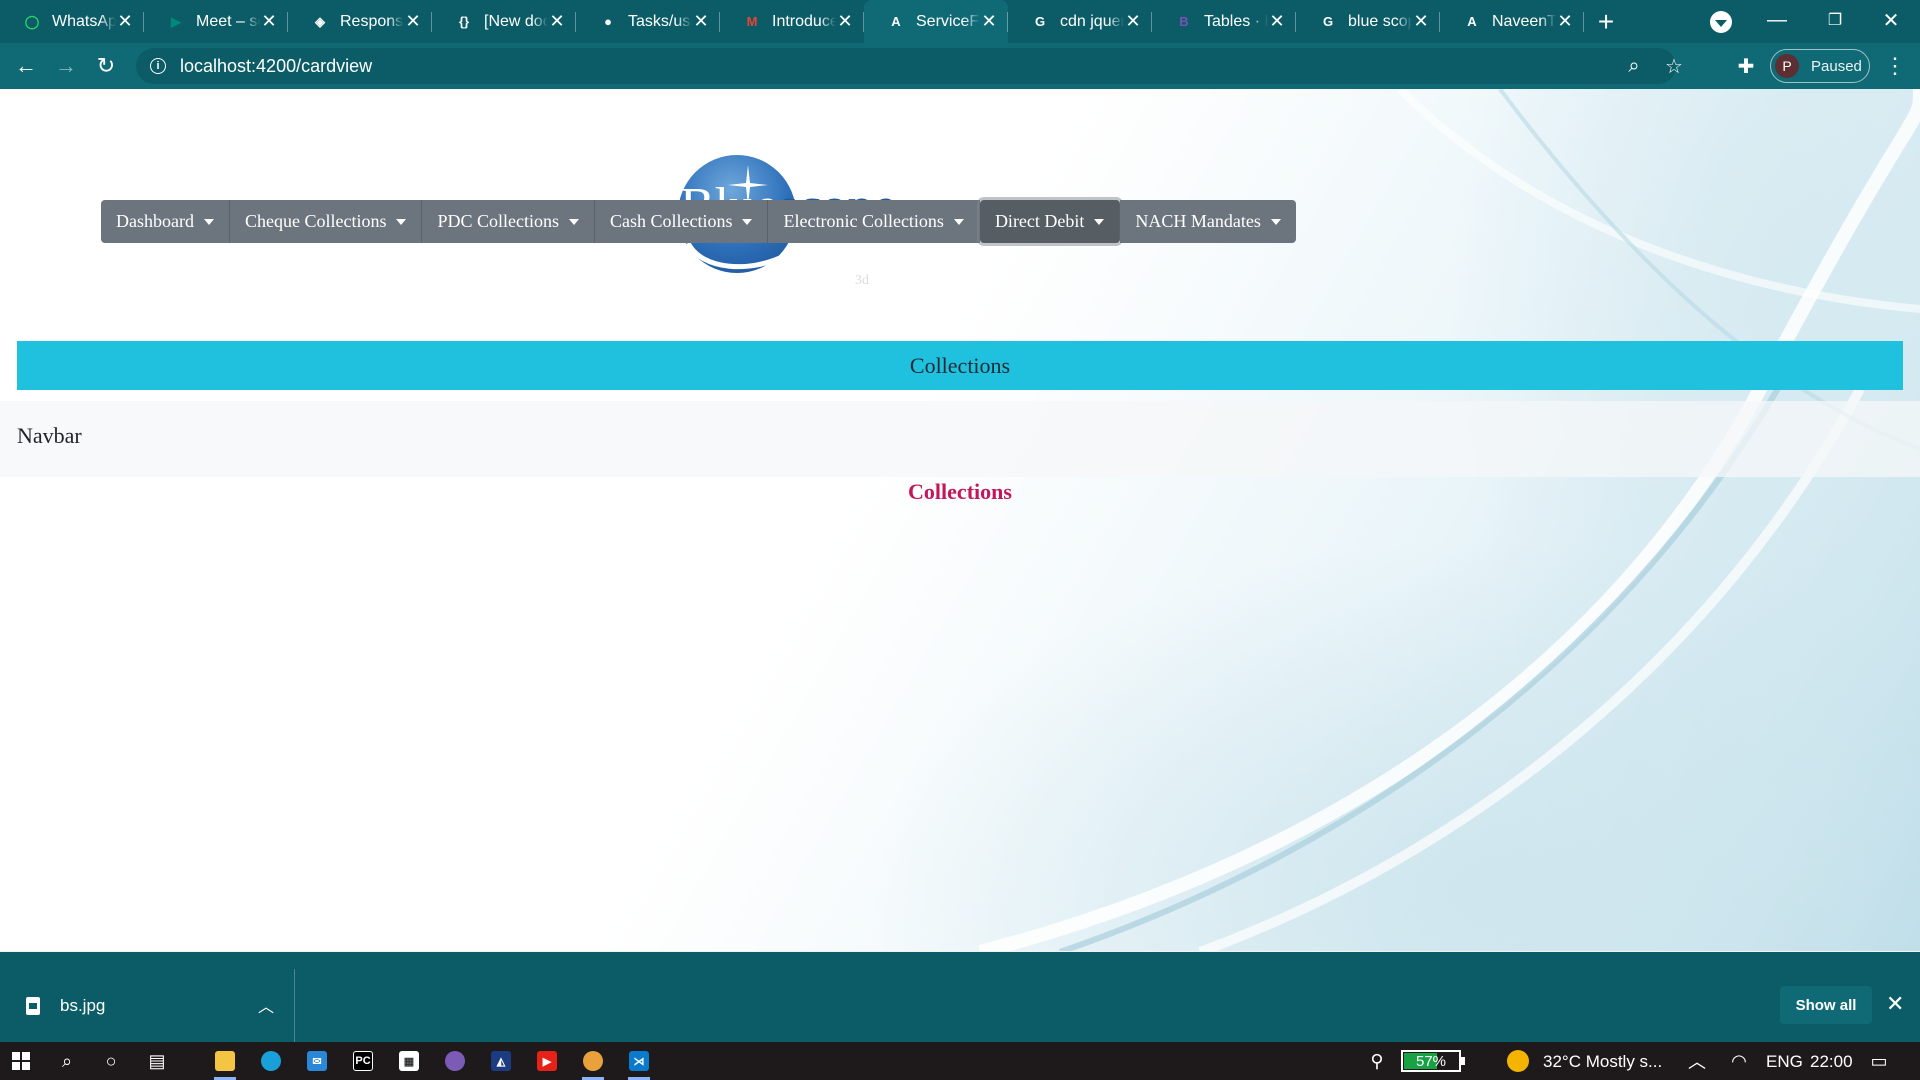  What do you see at coordinates (106, 66) in the screenshot?
I see `reload-button: ↻` at bounding box center [106, 66].